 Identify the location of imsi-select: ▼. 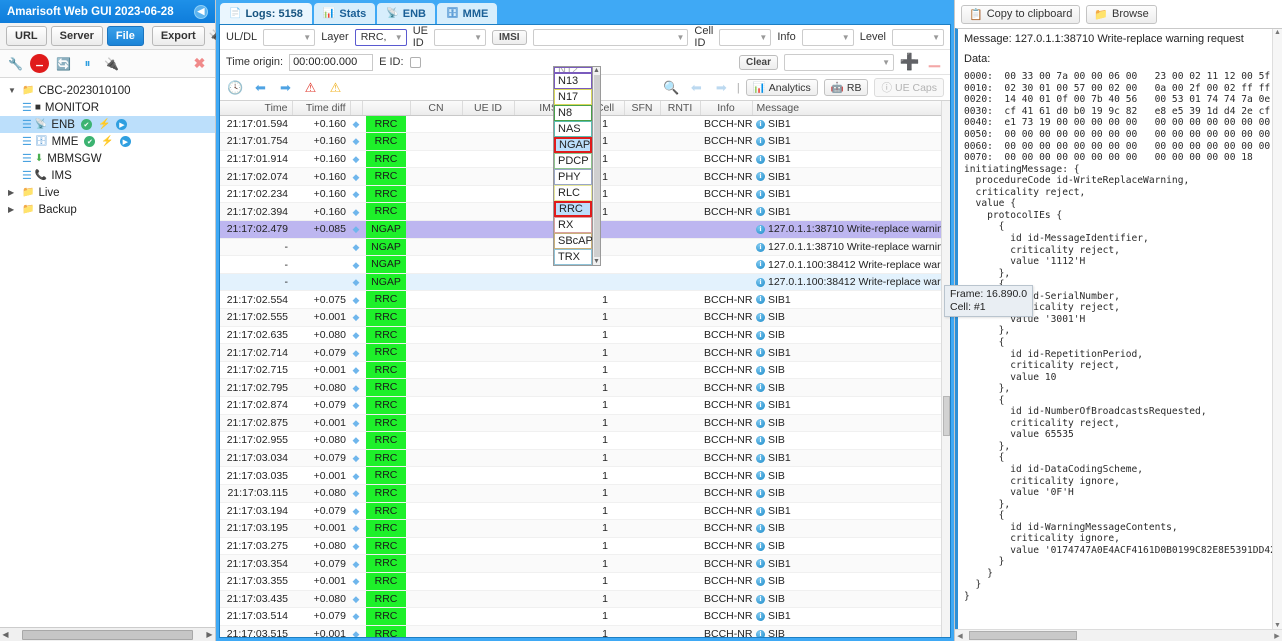
(610, 37).